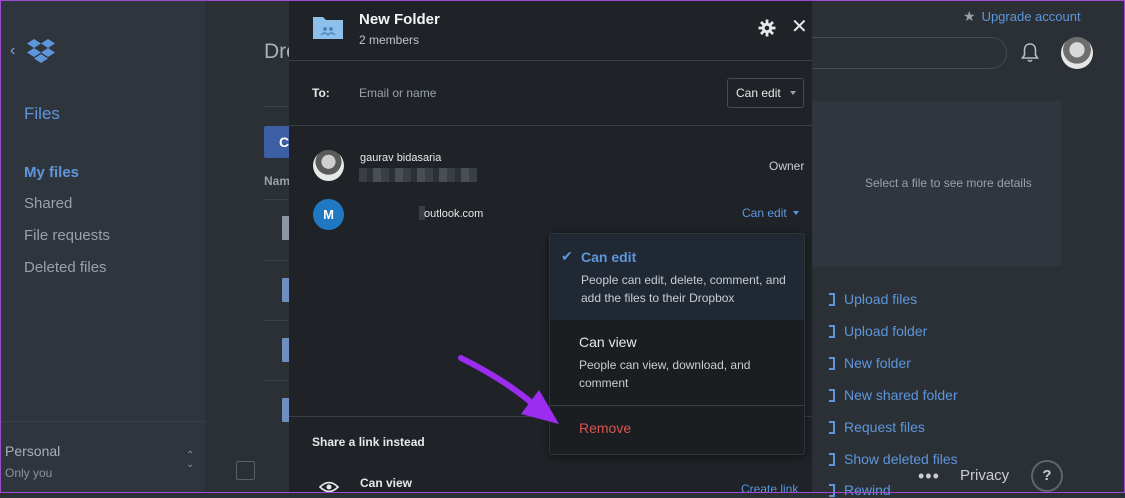 The image size is (1125, 498). I want to click on new-shared-folder-label: New shared folder, so click(901, 395).